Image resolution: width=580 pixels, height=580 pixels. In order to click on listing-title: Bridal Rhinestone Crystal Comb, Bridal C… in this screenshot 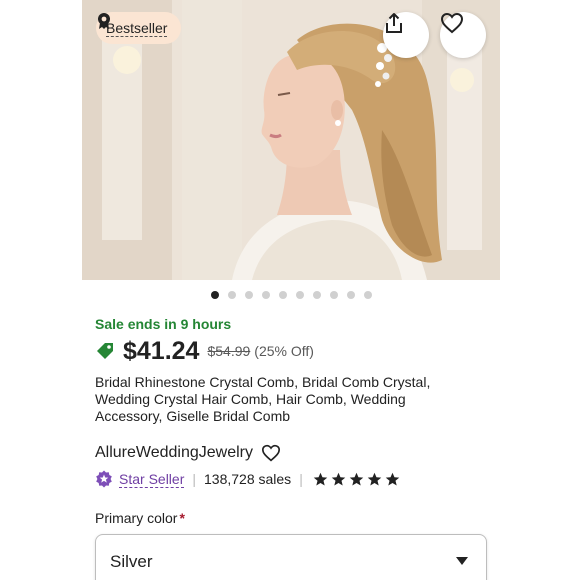, I will do `click(263, 399)`.